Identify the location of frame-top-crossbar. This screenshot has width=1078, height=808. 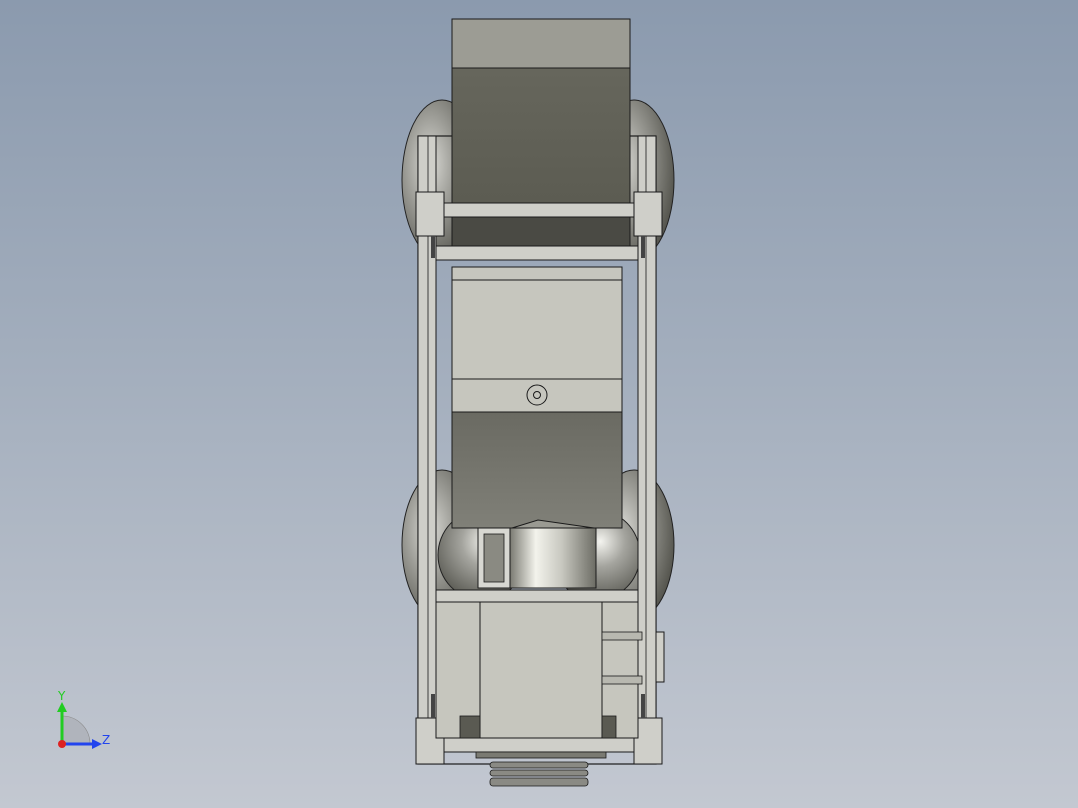
(537, 210).